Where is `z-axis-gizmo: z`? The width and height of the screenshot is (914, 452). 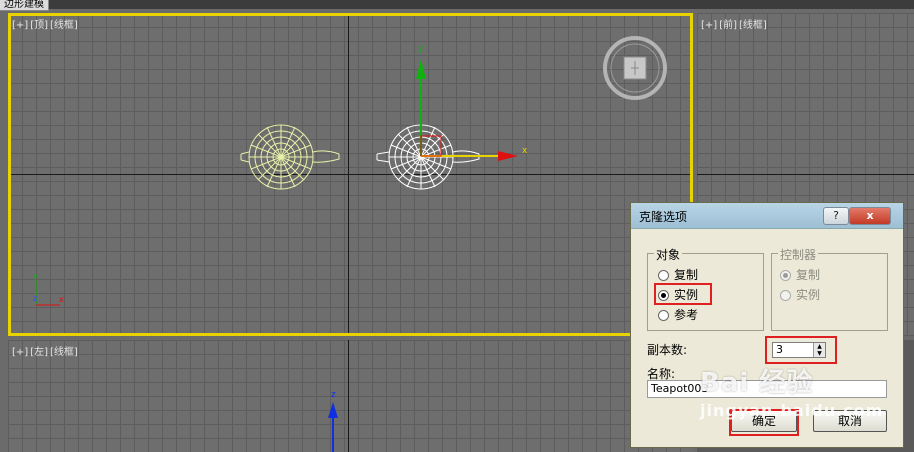 z-axis-gizmo: z is located at coordinates (333, 421).